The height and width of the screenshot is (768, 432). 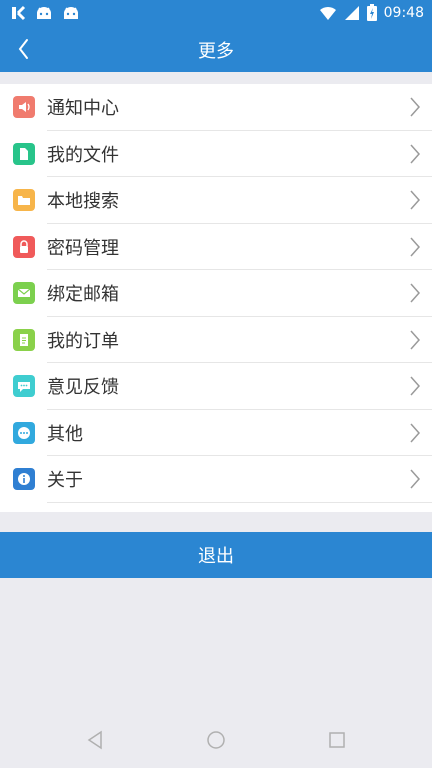 I want to click on menu-item-bind-email: 绑定邮箱, so click(x=216, y=293).